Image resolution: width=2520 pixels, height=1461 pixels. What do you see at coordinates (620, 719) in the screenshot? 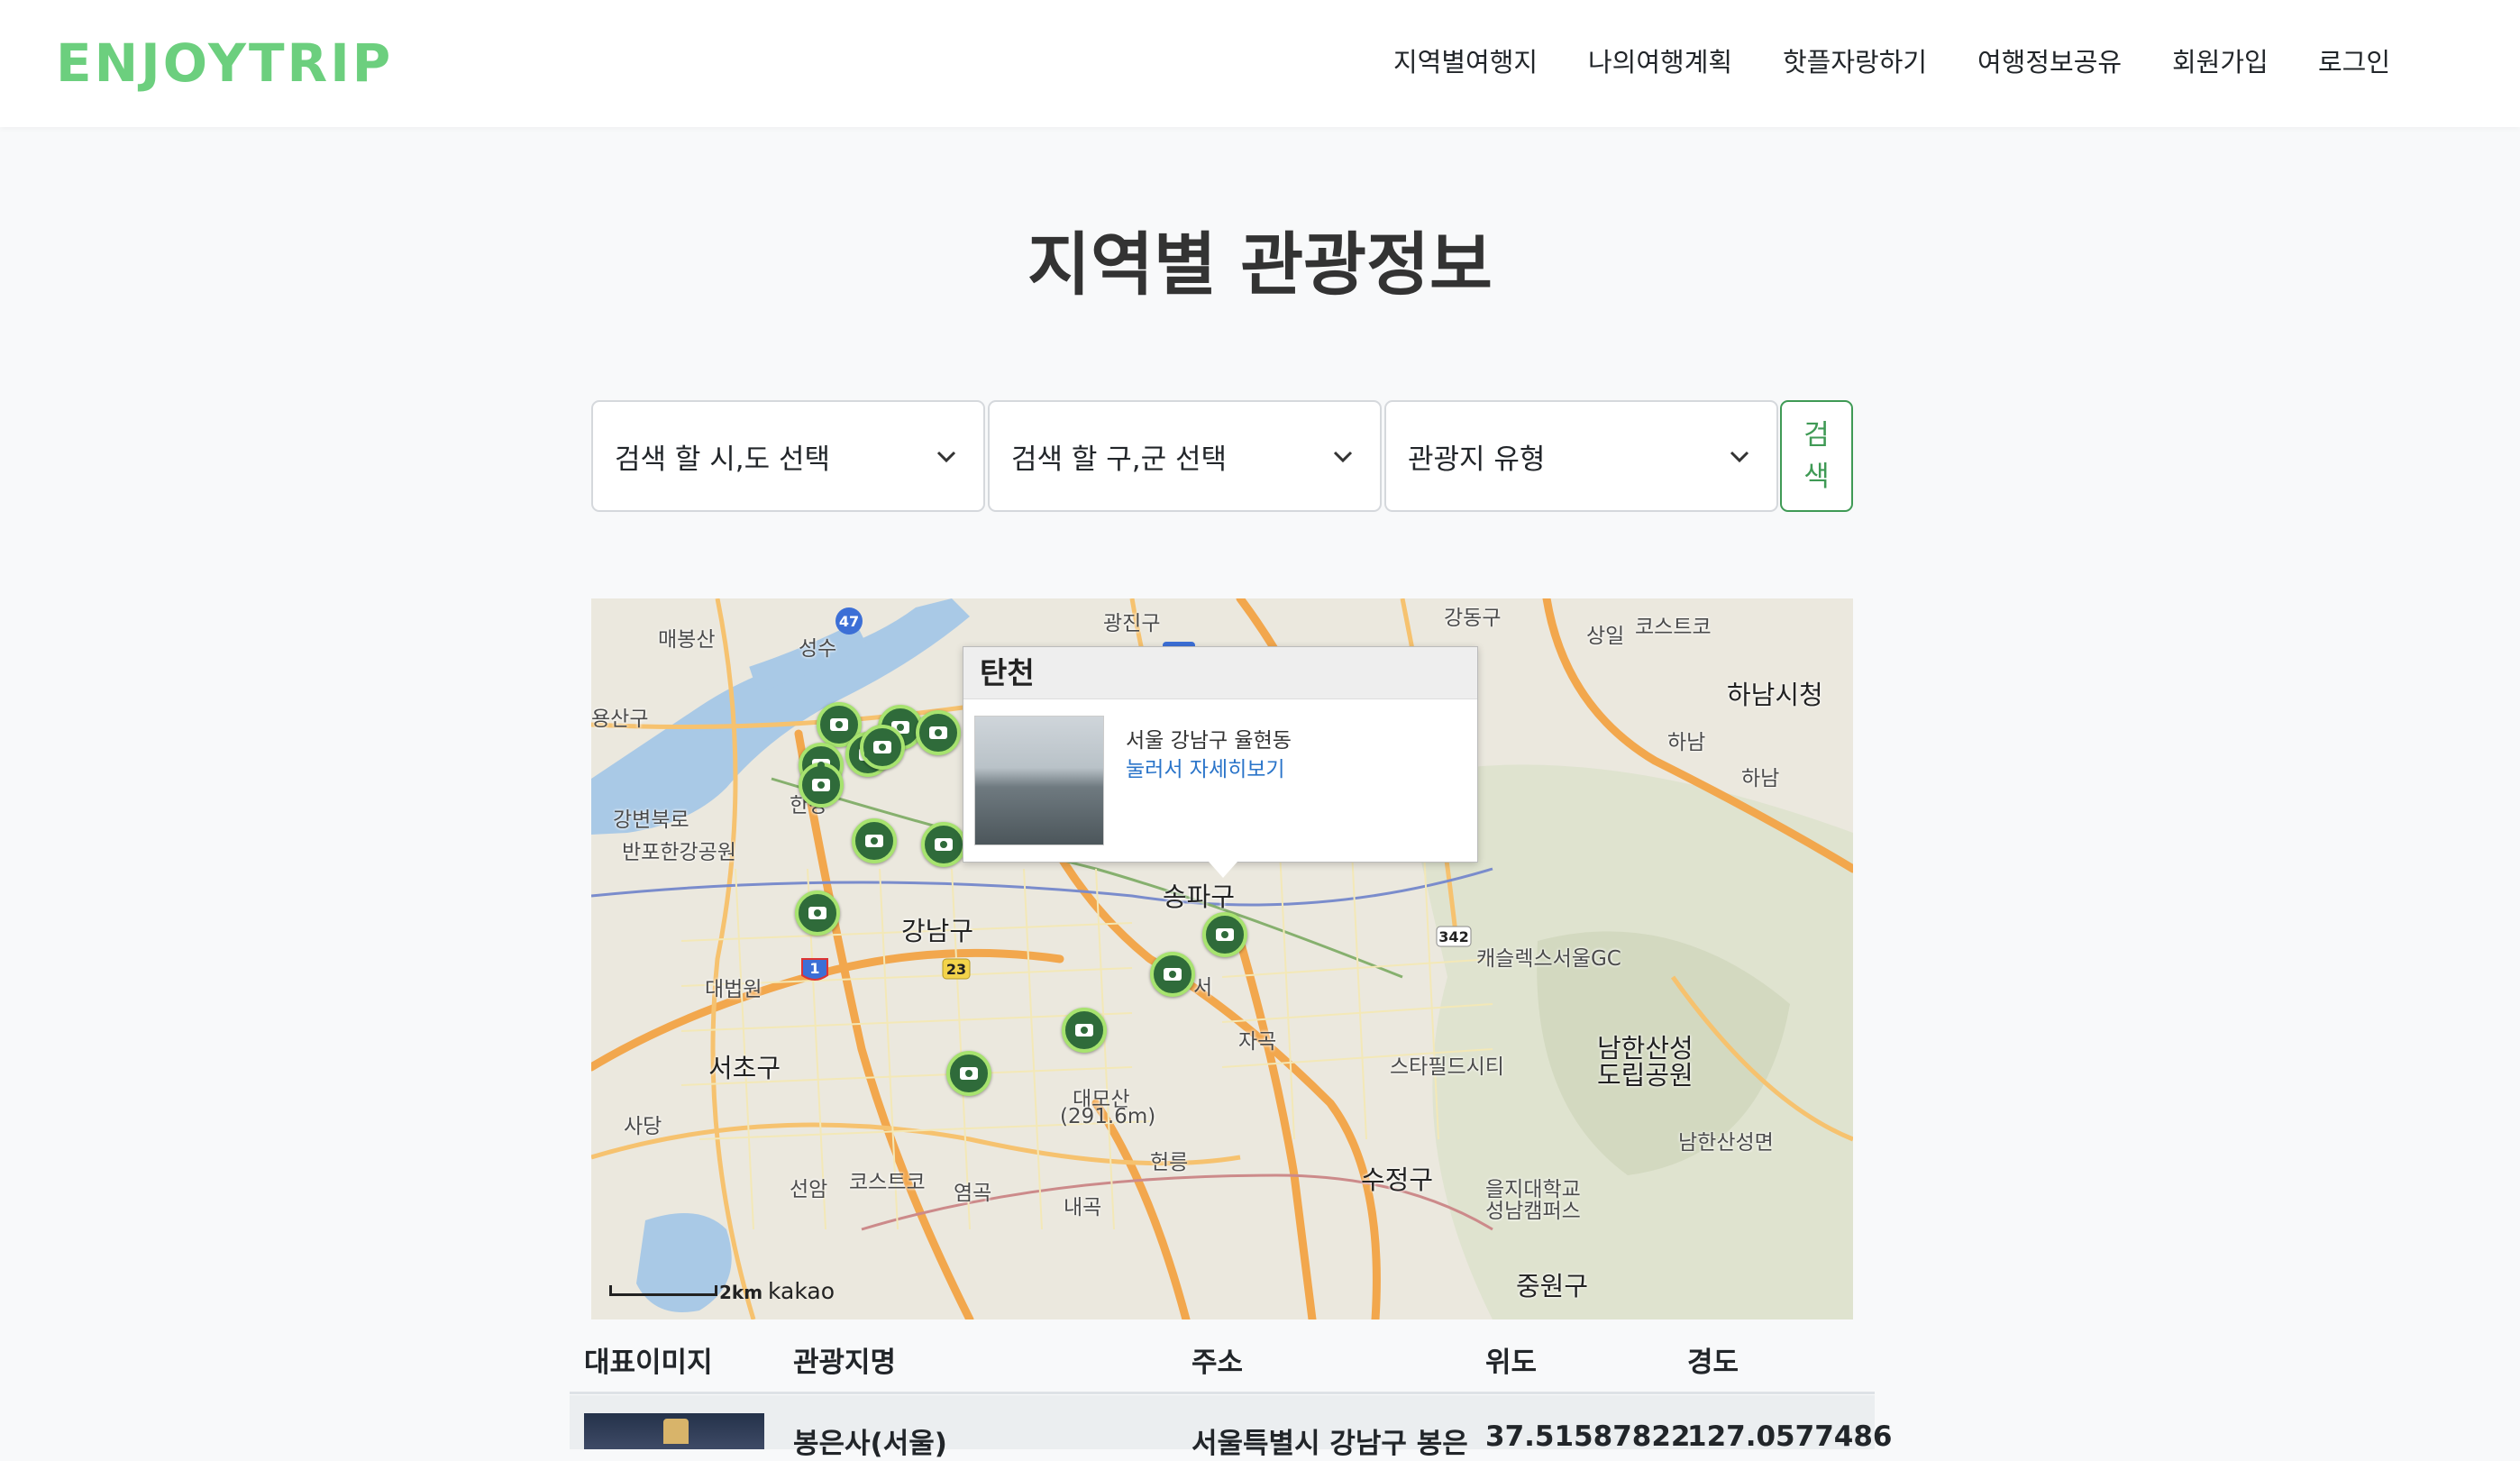
I see `map-label: 용산구` at bounding box center [620, 719].